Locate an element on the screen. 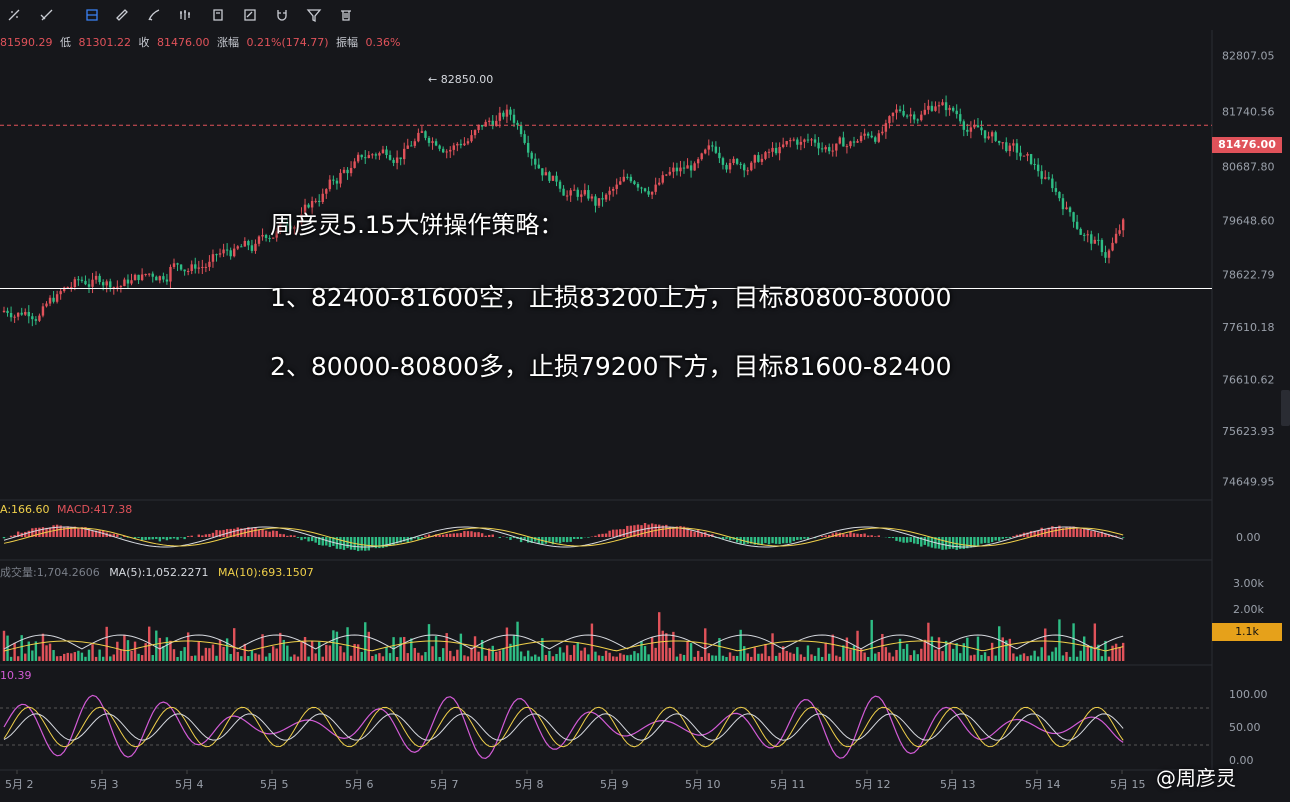 This screenshot has height=802, width=1290. panel-collapse-handle is located at coordinates (1285, 408).